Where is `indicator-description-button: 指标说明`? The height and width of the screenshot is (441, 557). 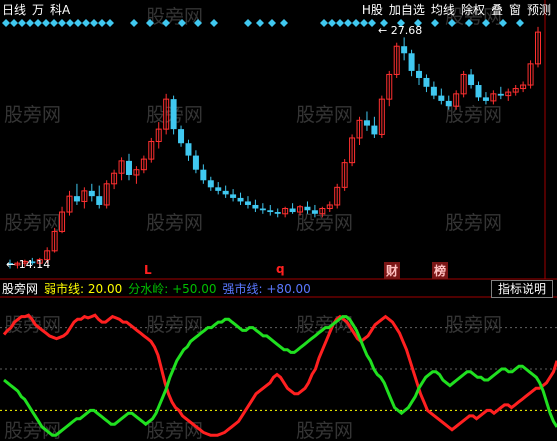
indicator-description-button: 指标说明 is located at coordinates (521, 289).